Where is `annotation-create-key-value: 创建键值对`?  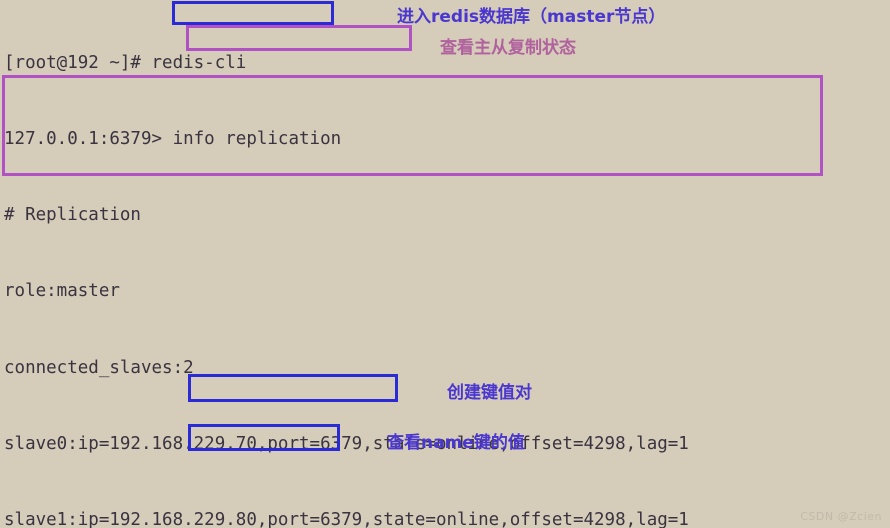
annotation-create-key-value: 创建键值对 is located at coordinates (489, 393).